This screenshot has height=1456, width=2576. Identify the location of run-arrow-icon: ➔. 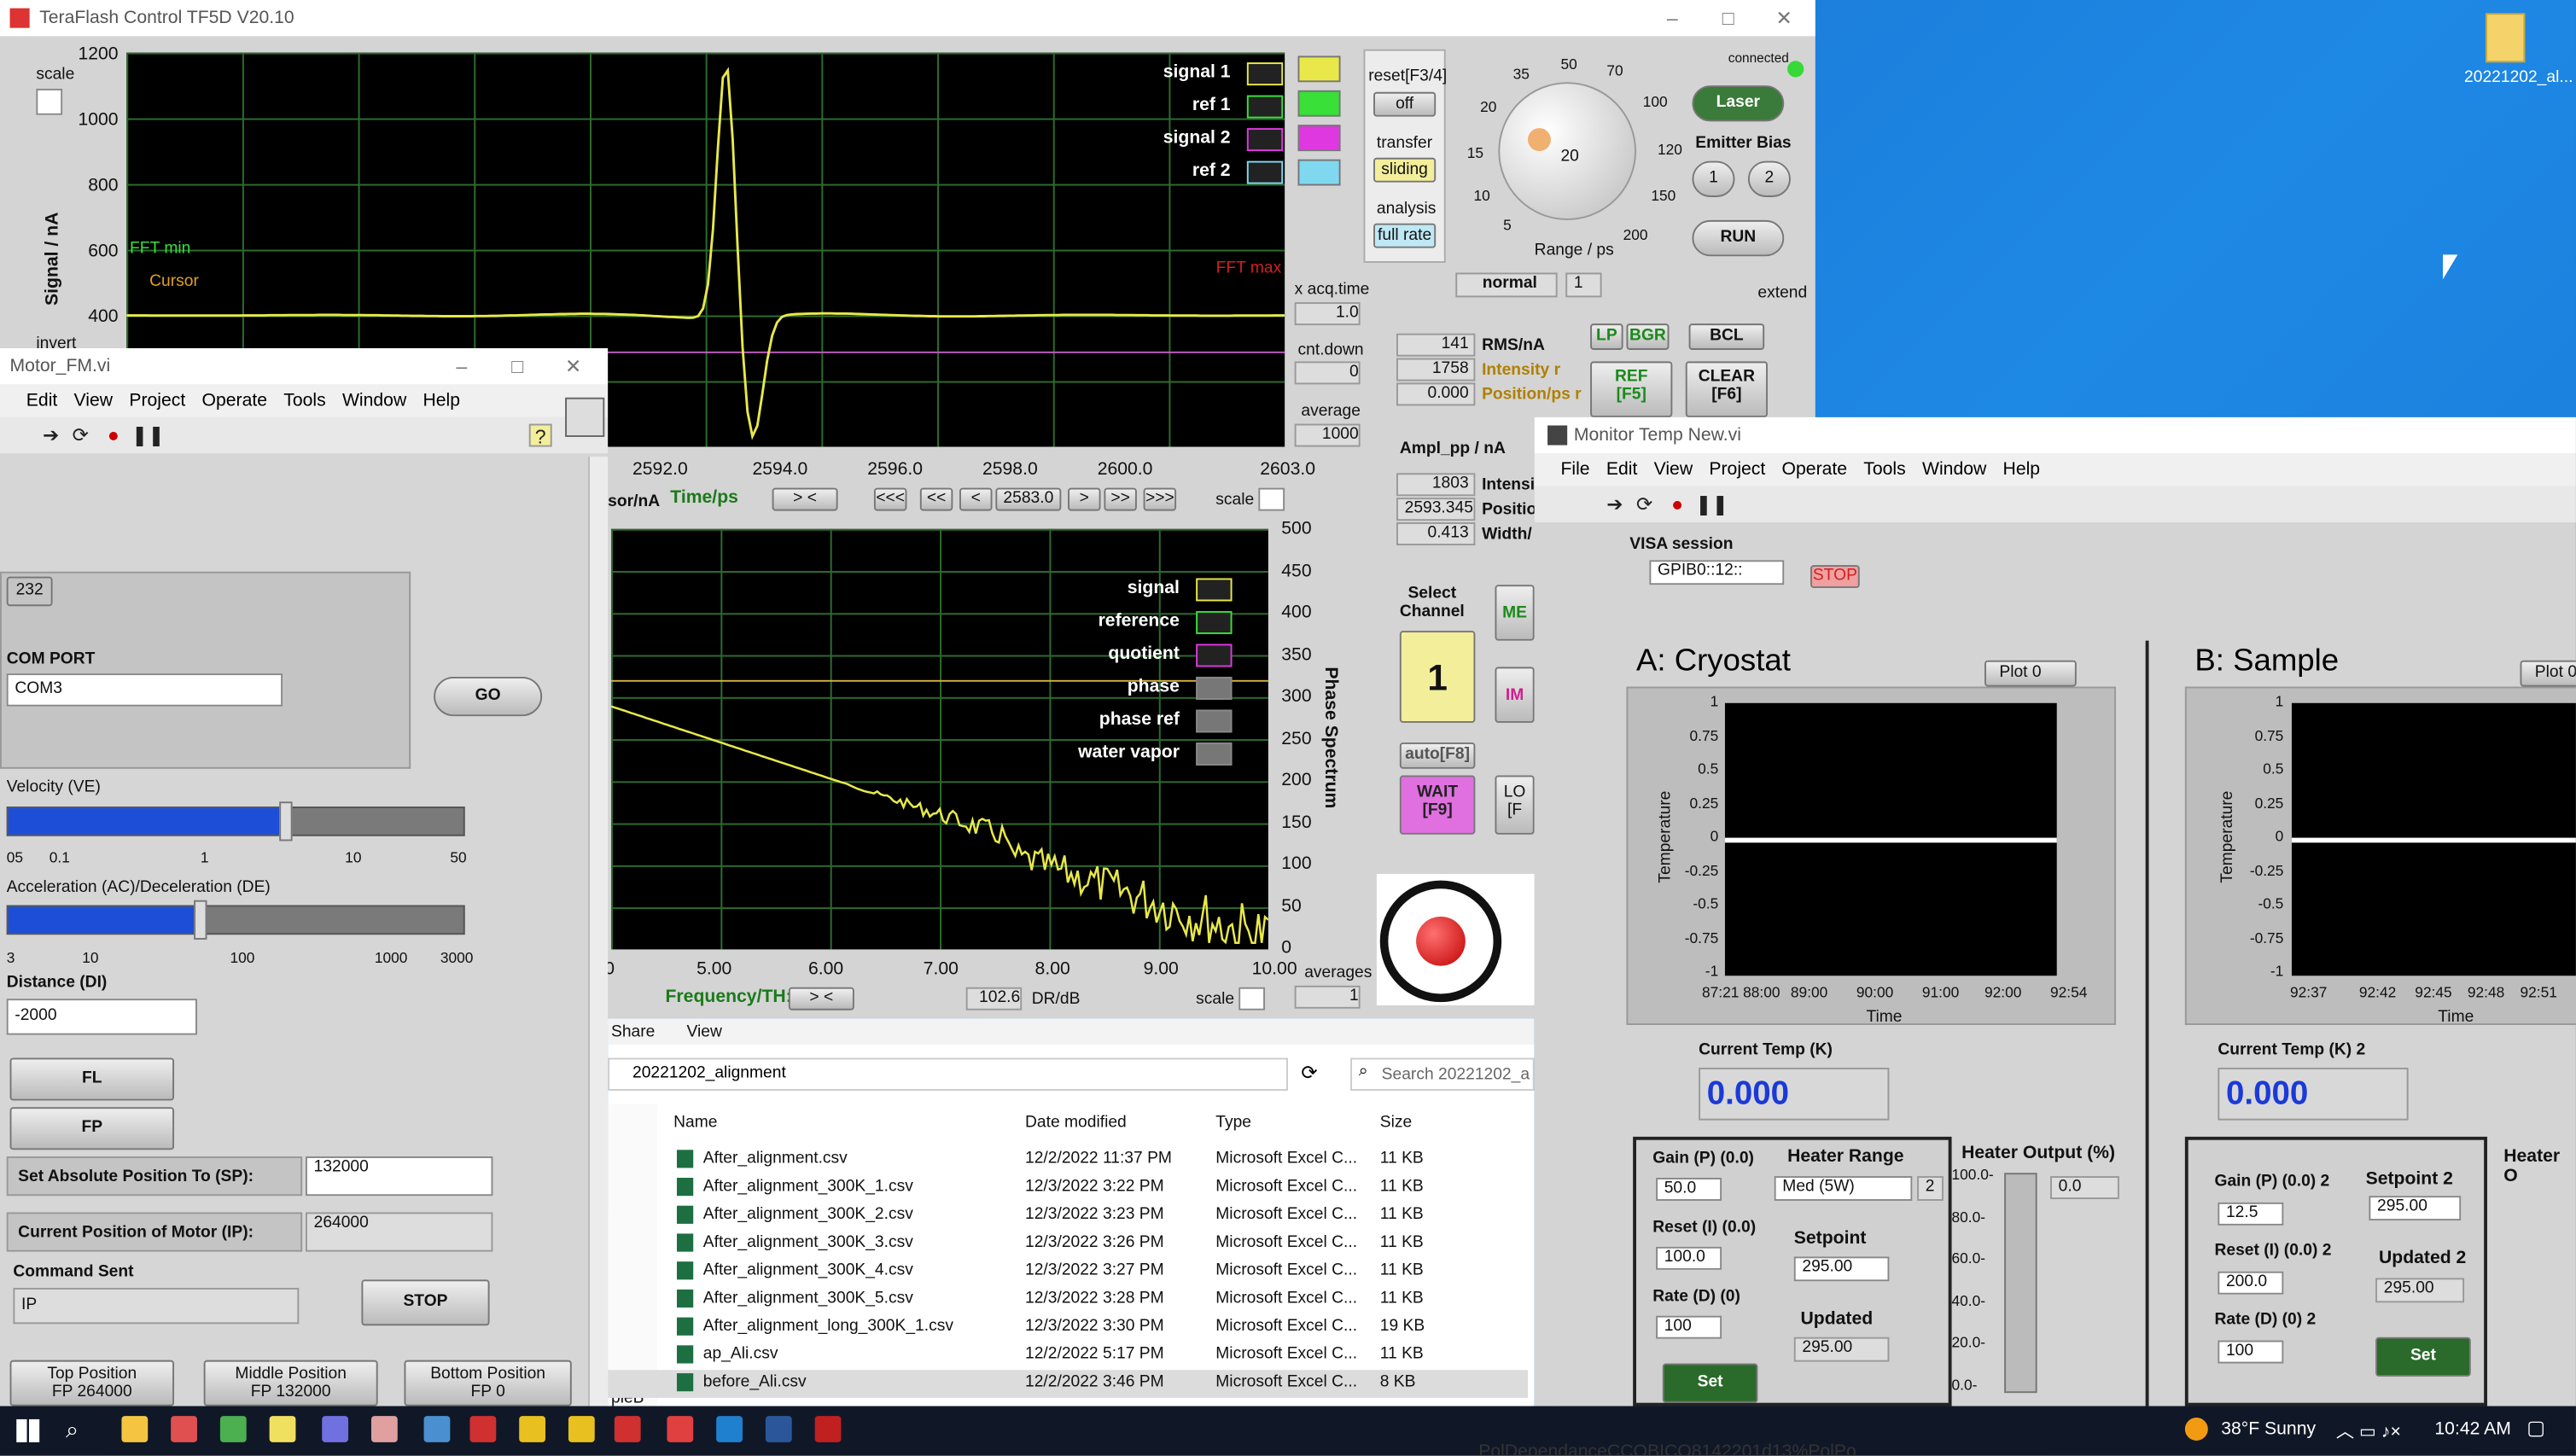
(50, 435).